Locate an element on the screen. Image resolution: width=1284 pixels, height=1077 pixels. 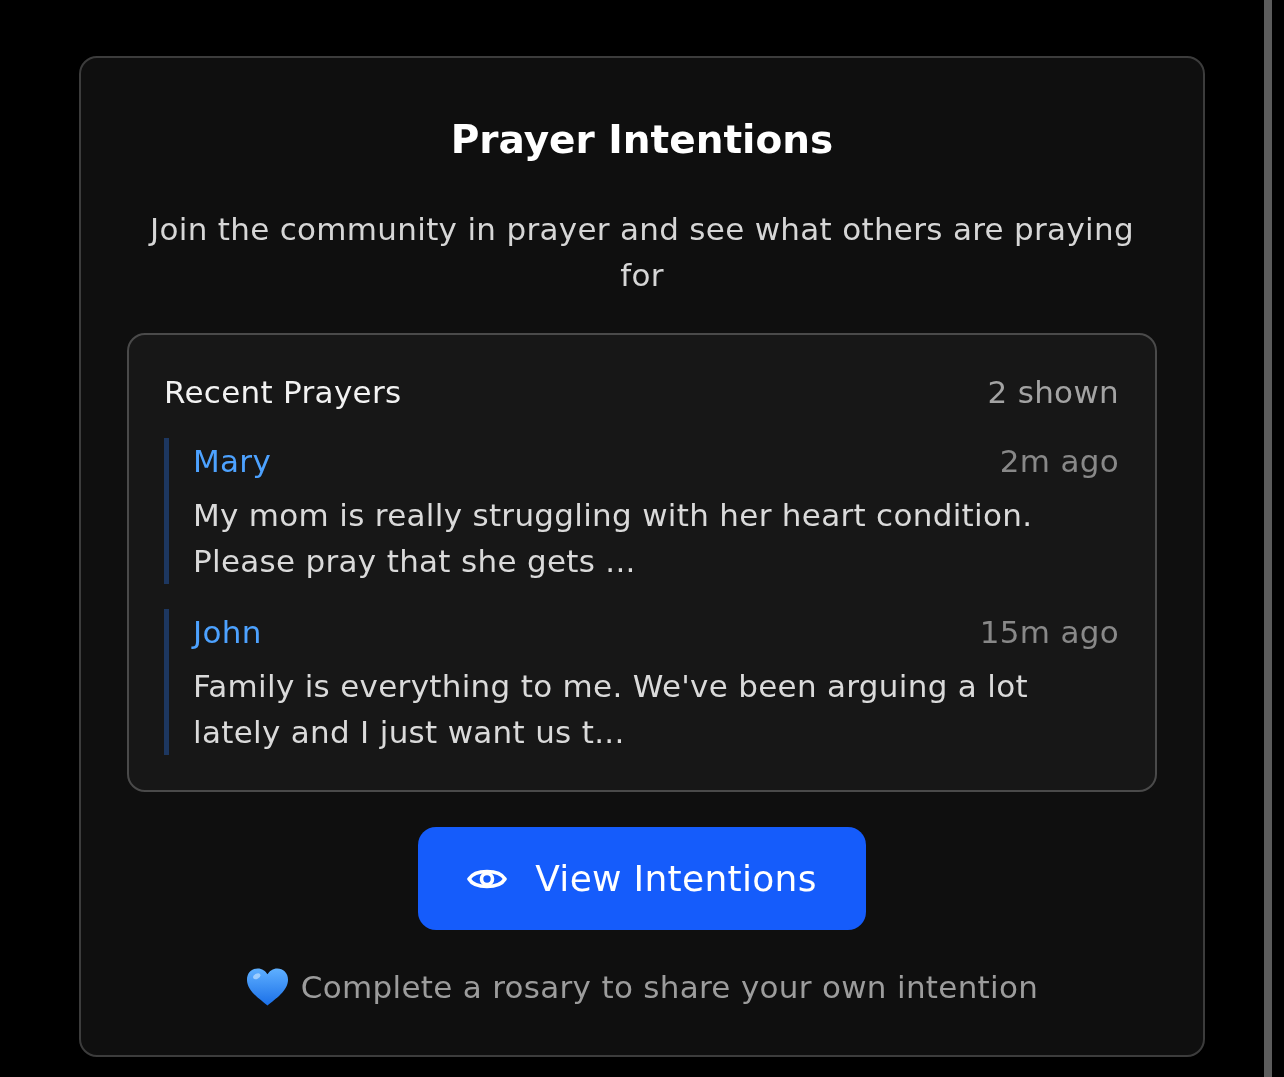
card-title: Prayer Intentions is located at coordinates (642, 140).